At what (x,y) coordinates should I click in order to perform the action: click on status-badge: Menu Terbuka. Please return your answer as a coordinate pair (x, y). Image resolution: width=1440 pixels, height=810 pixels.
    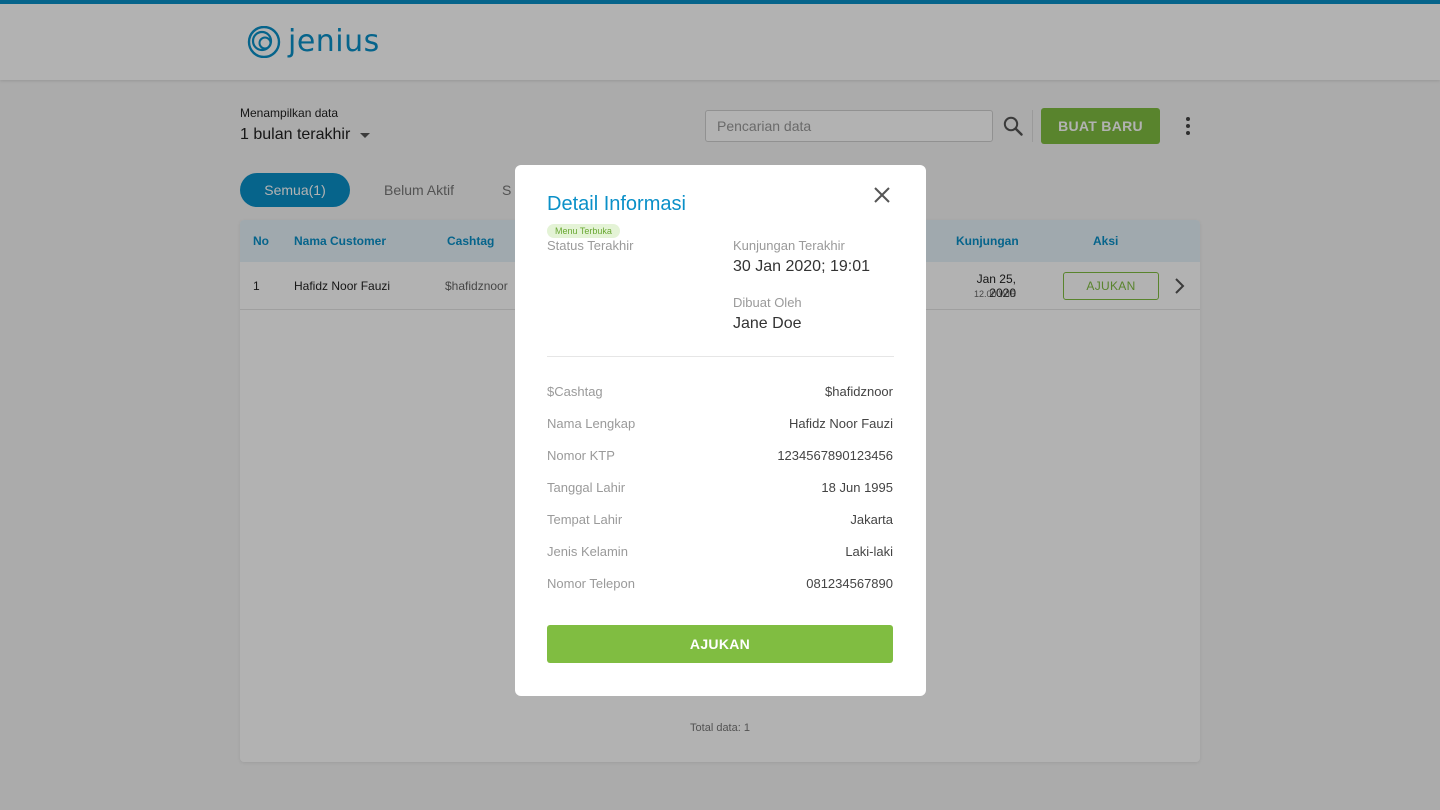
    Looking at the image, I should click on (583, 231).